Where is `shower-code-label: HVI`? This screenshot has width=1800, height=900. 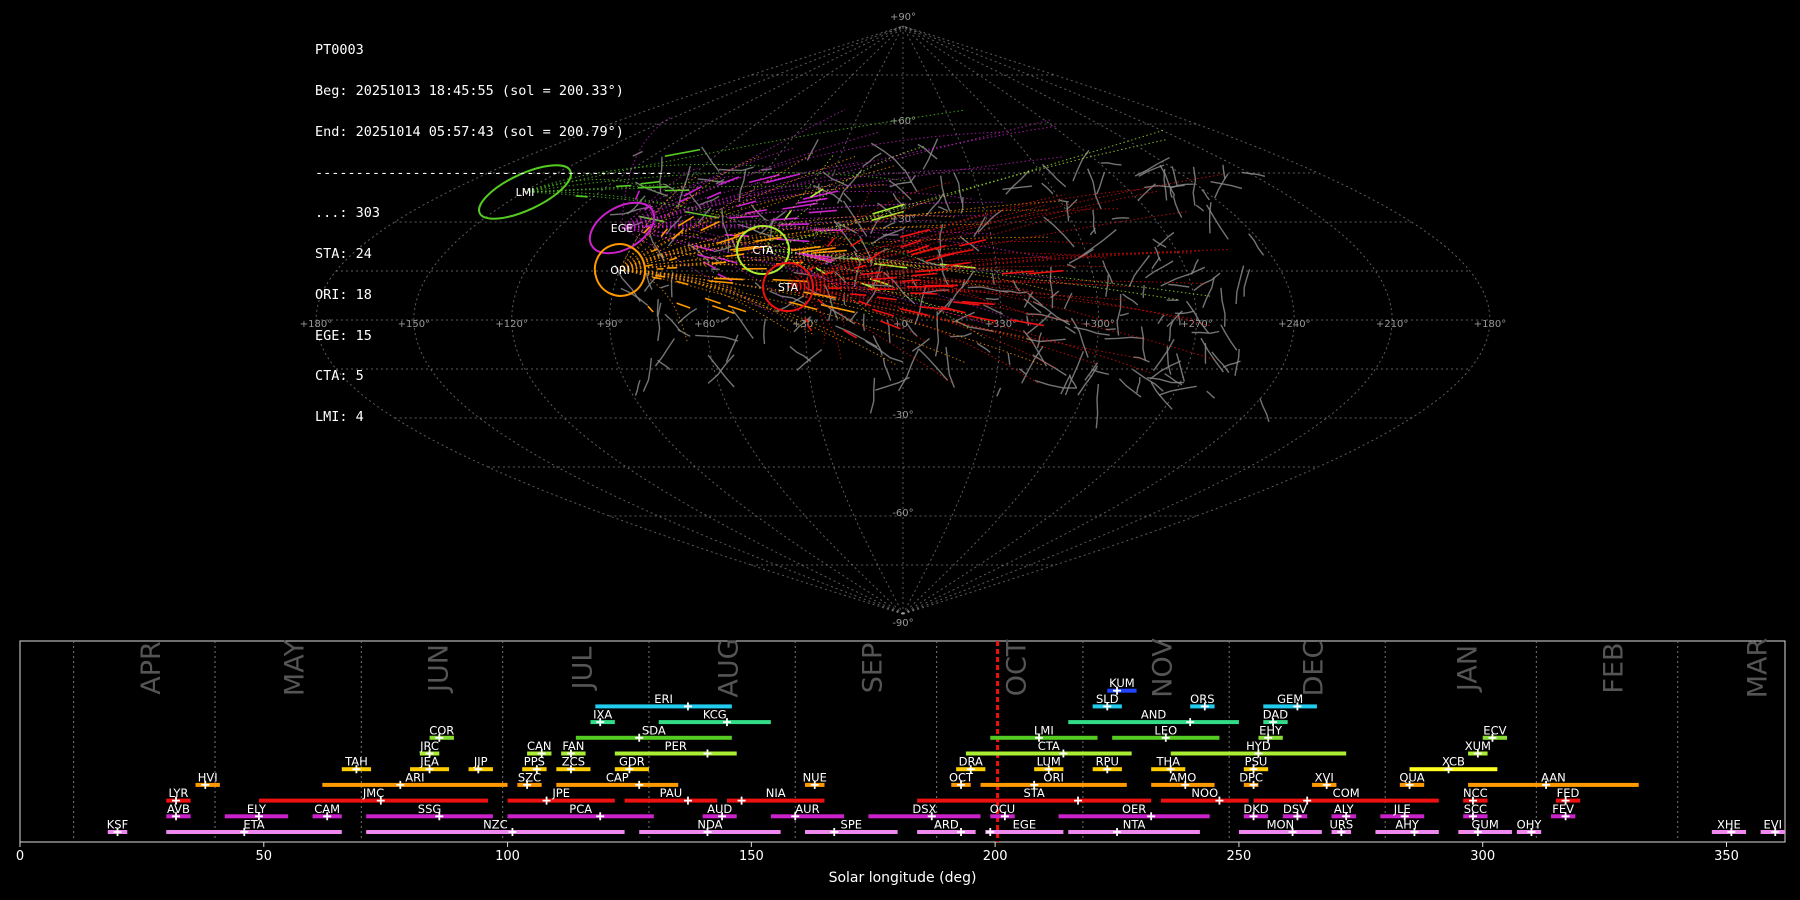 shower-code-label: HVI is located at coordinates (208, 777).